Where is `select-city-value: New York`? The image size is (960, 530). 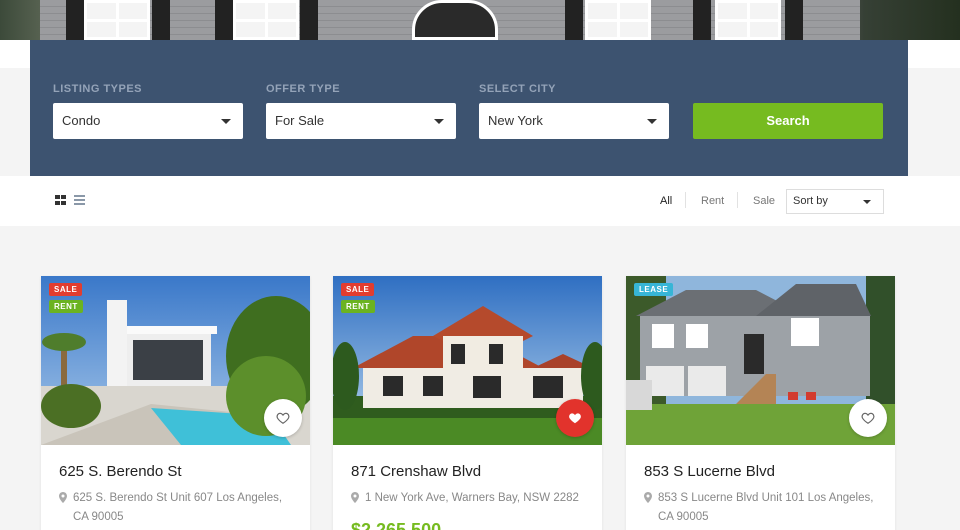
select-city-value: New York is located at coordinates (515, 120).